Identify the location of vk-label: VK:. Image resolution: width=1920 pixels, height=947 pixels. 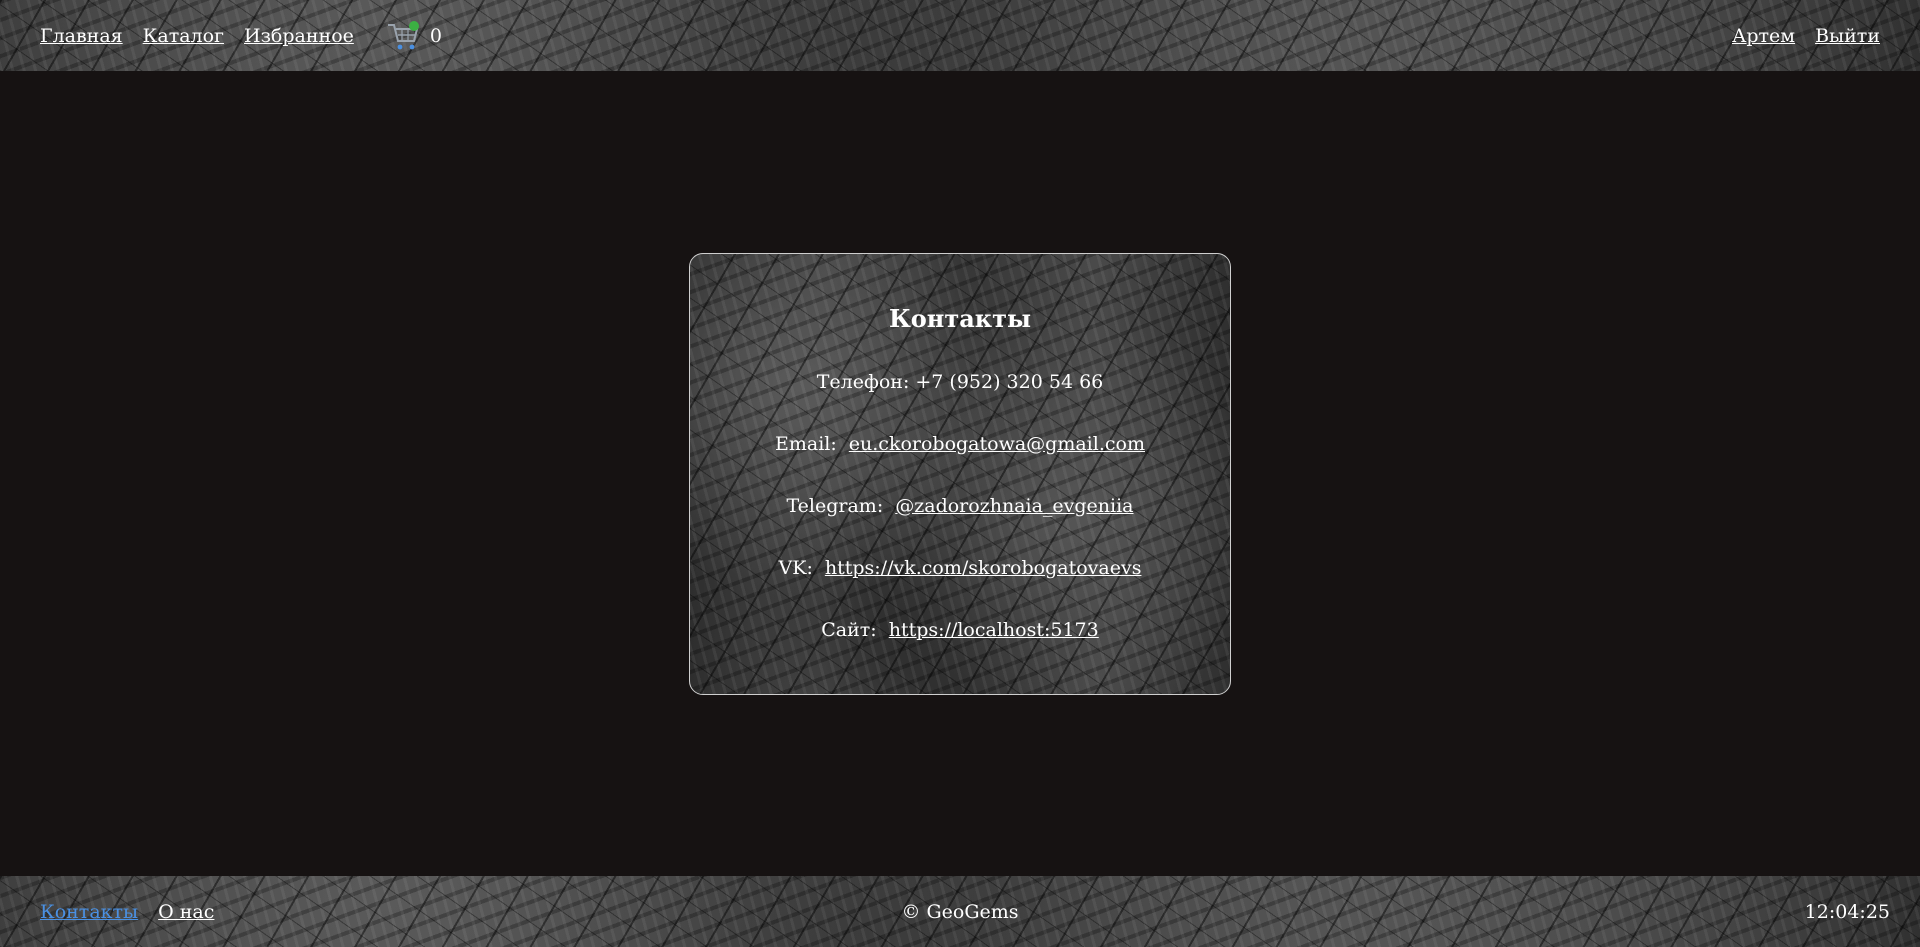
(795, 568).